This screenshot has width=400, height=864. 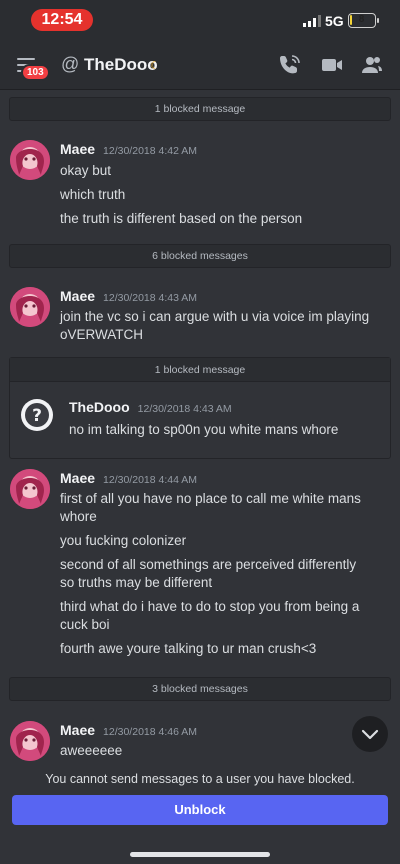 I want to click on message-author: Maee 12/30/2018 4:43 AM, so click(x=128, y=296).